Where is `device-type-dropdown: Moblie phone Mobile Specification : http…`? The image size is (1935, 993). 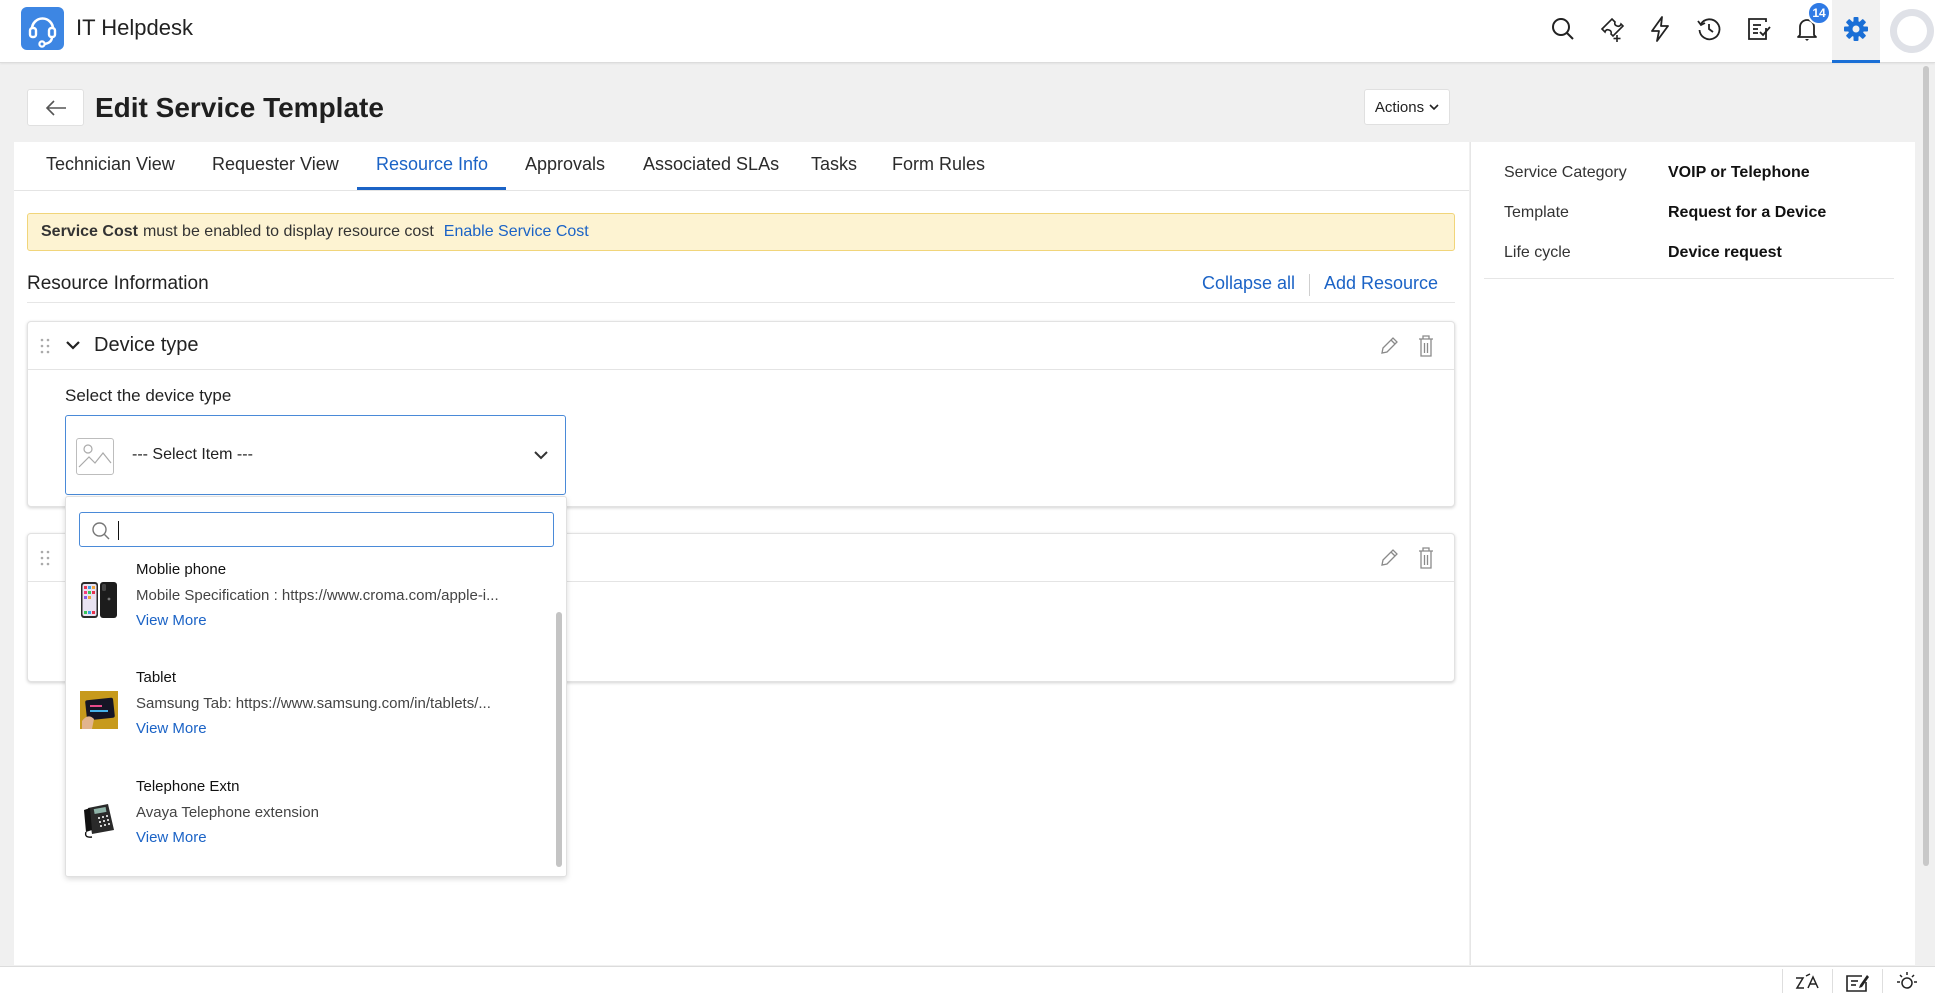 device-type-dropdown: Moblie phone Mobile Specification : http… is located at coordinates (316, 686).